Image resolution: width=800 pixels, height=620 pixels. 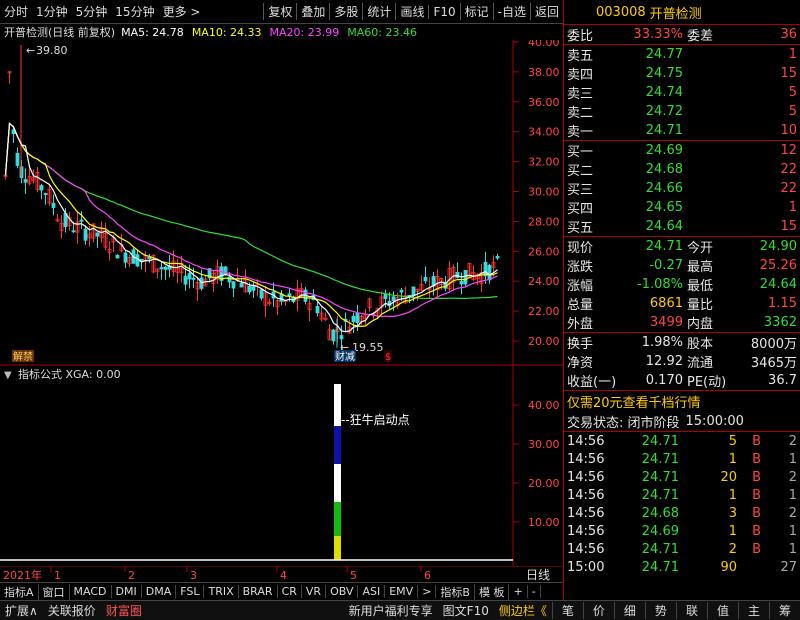 I want to click on indicator-tab-15: 模 板, so click(x=492, y=591).